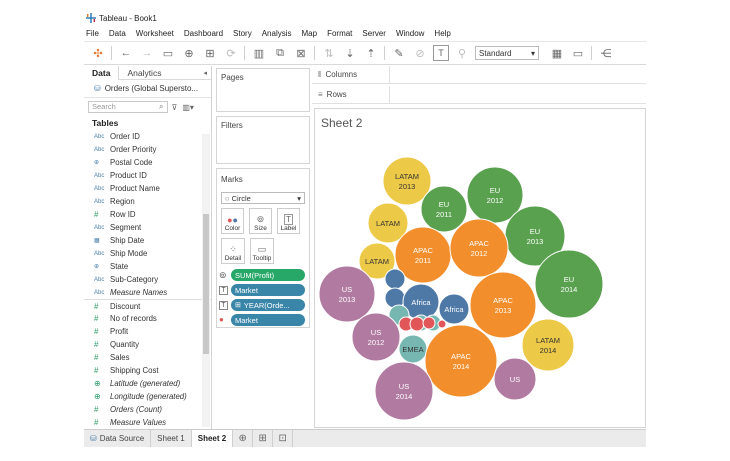 Image resolution: width=730 pixels, height=461 pixels. What do you see at coordinates (310, 33) in the screenshot?
I see `menu-map: Map` at bounding box center [310, 33].